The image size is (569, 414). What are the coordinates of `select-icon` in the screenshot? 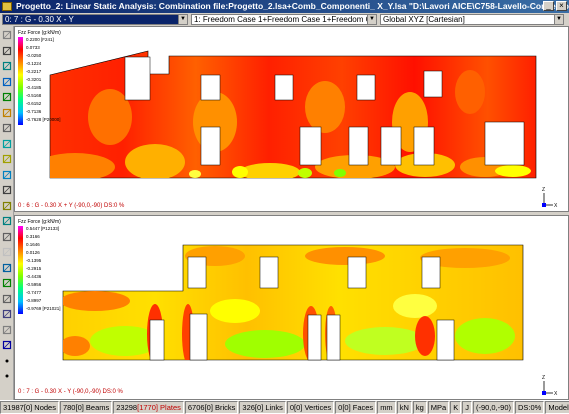 It's located at (7, 35).